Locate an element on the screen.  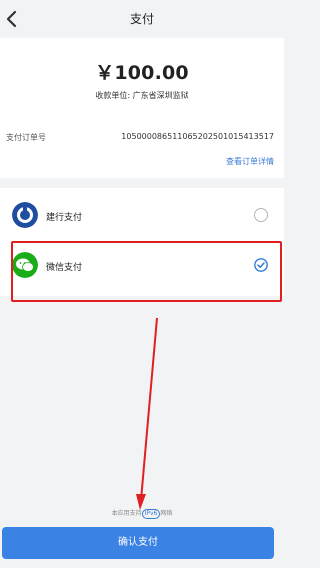
ipv6-badge: IPv6 is located at coordinates (151, 514).